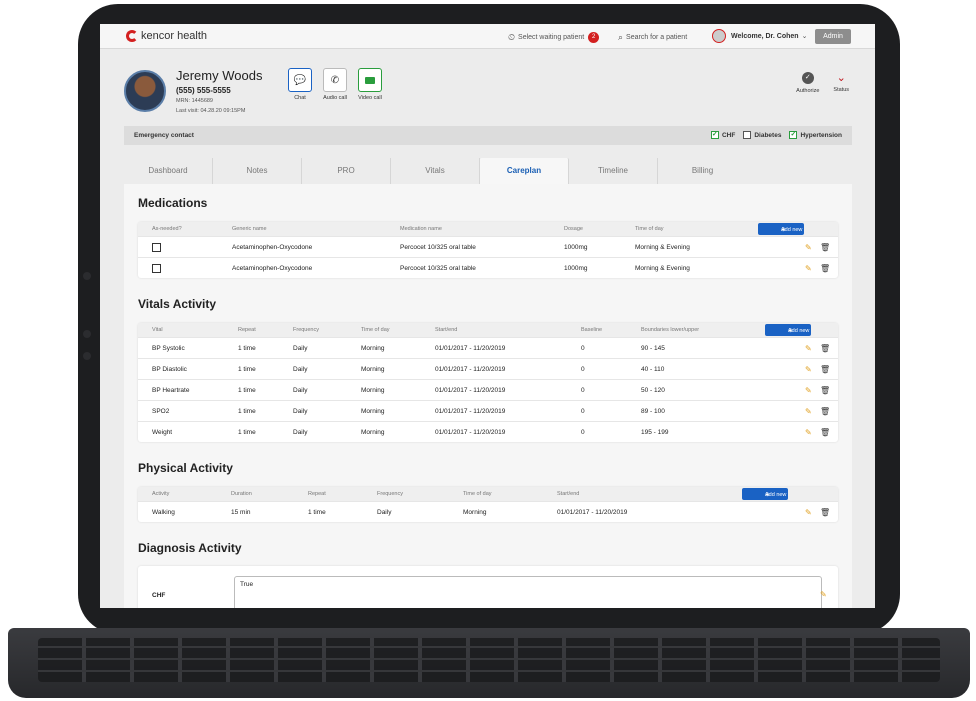 Image resolution: width=976 pixels, height=701 pixels. Describe the element at coordinates (390, 494) in the screenshot. I see `column-header: Frequency` at that location.